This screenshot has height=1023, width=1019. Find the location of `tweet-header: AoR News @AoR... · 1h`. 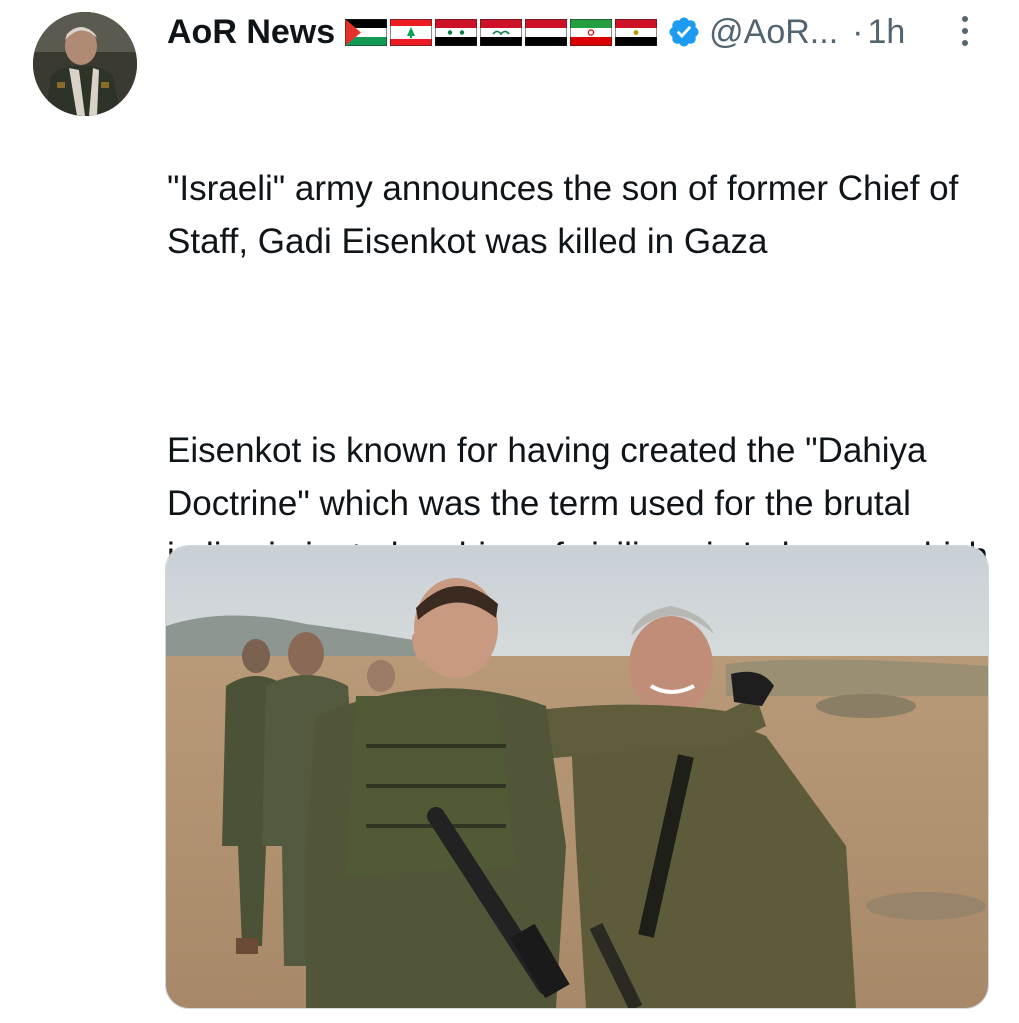

tweet-header: AoR News @AoR... · 1h is located at coordinates (578, 32).